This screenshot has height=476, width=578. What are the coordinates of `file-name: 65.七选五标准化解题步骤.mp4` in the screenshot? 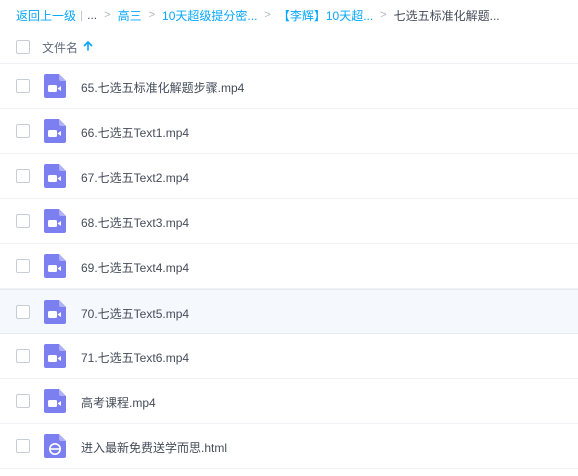 It's located at (162, 87).